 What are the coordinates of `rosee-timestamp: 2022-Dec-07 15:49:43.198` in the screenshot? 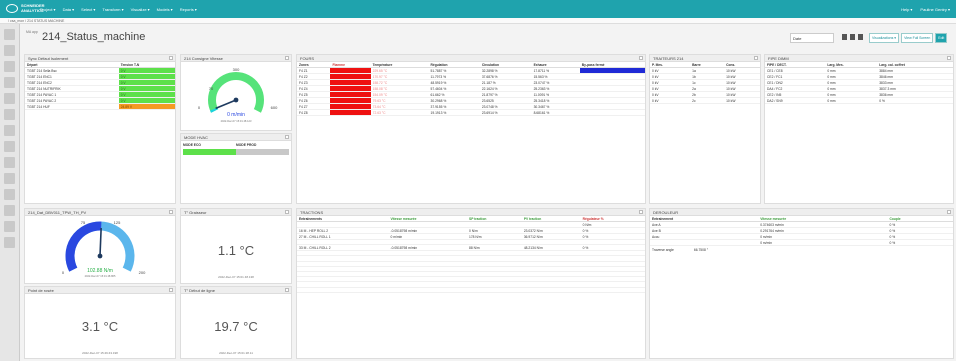 It's located at (100, 353).